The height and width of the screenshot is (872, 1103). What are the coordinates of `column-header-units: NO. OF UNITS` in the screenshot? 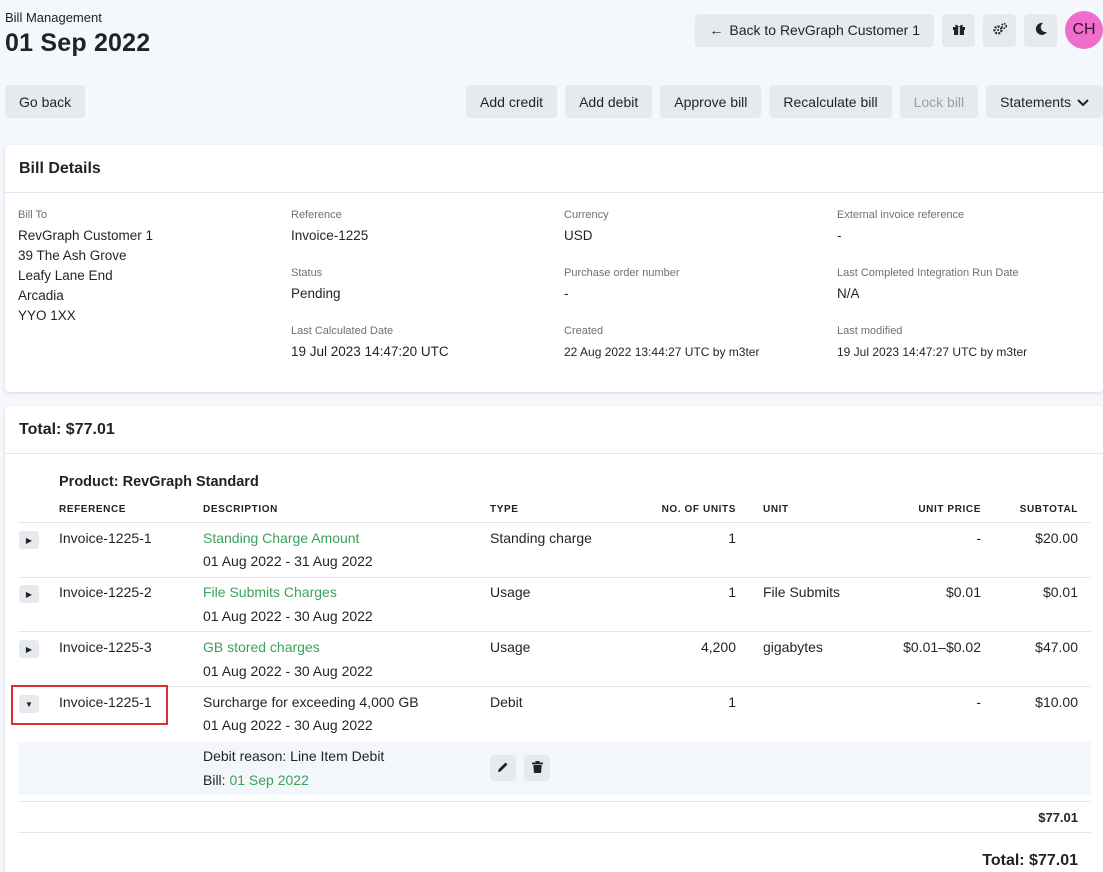 It's located at (698, 509).